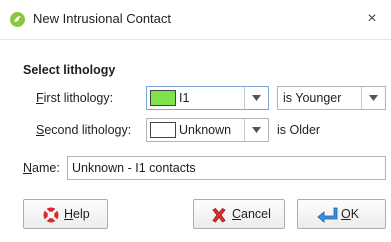  What do you see at coordinates (219, 216) in the screenshot?
I see `red-x-icon` at bounding box center [219, 216].